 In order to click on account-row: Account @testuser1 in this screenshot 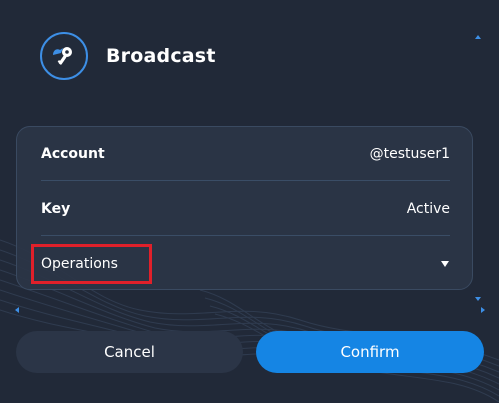, I will do `click(245, 154)`.